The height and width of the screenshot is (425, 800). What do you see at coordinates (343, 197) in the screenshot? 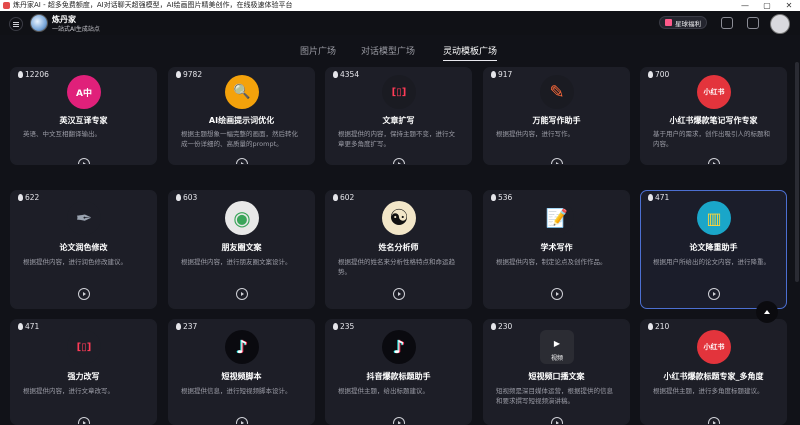
I see `usage-count: 602` at bounding box center [343, 197].